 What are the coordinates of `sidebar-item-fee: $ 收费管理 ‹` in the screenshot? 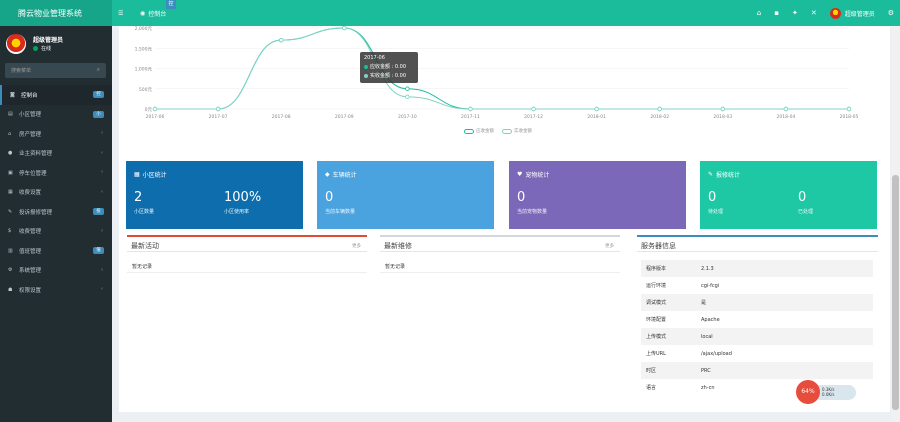 It's located at (56, 232).